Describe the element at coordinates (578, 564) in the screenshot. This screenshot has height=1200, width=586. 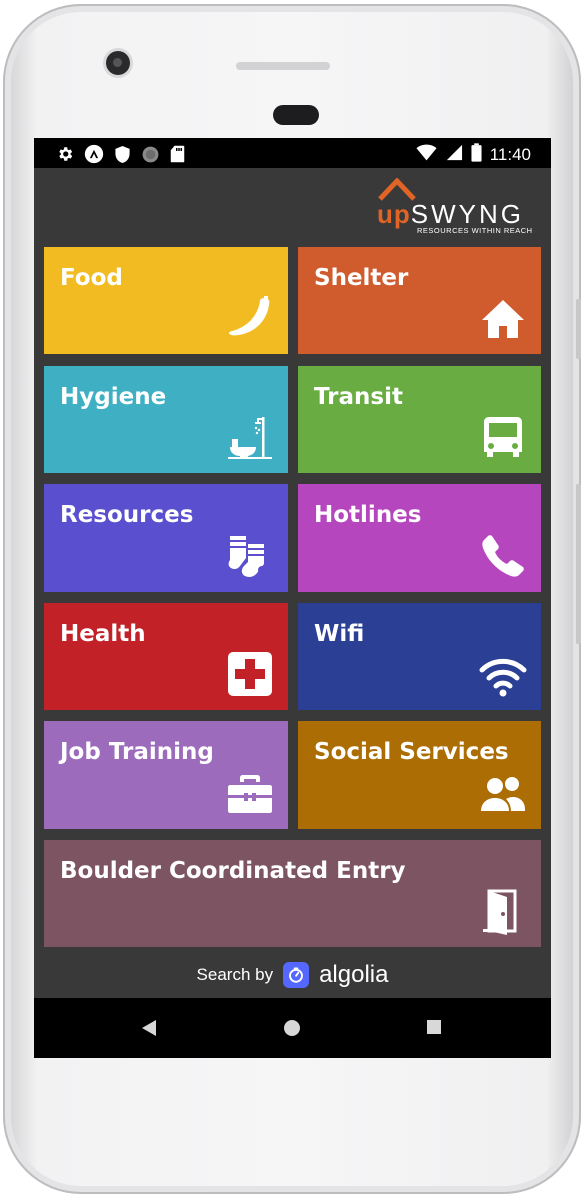
I see `power-button` at that location.